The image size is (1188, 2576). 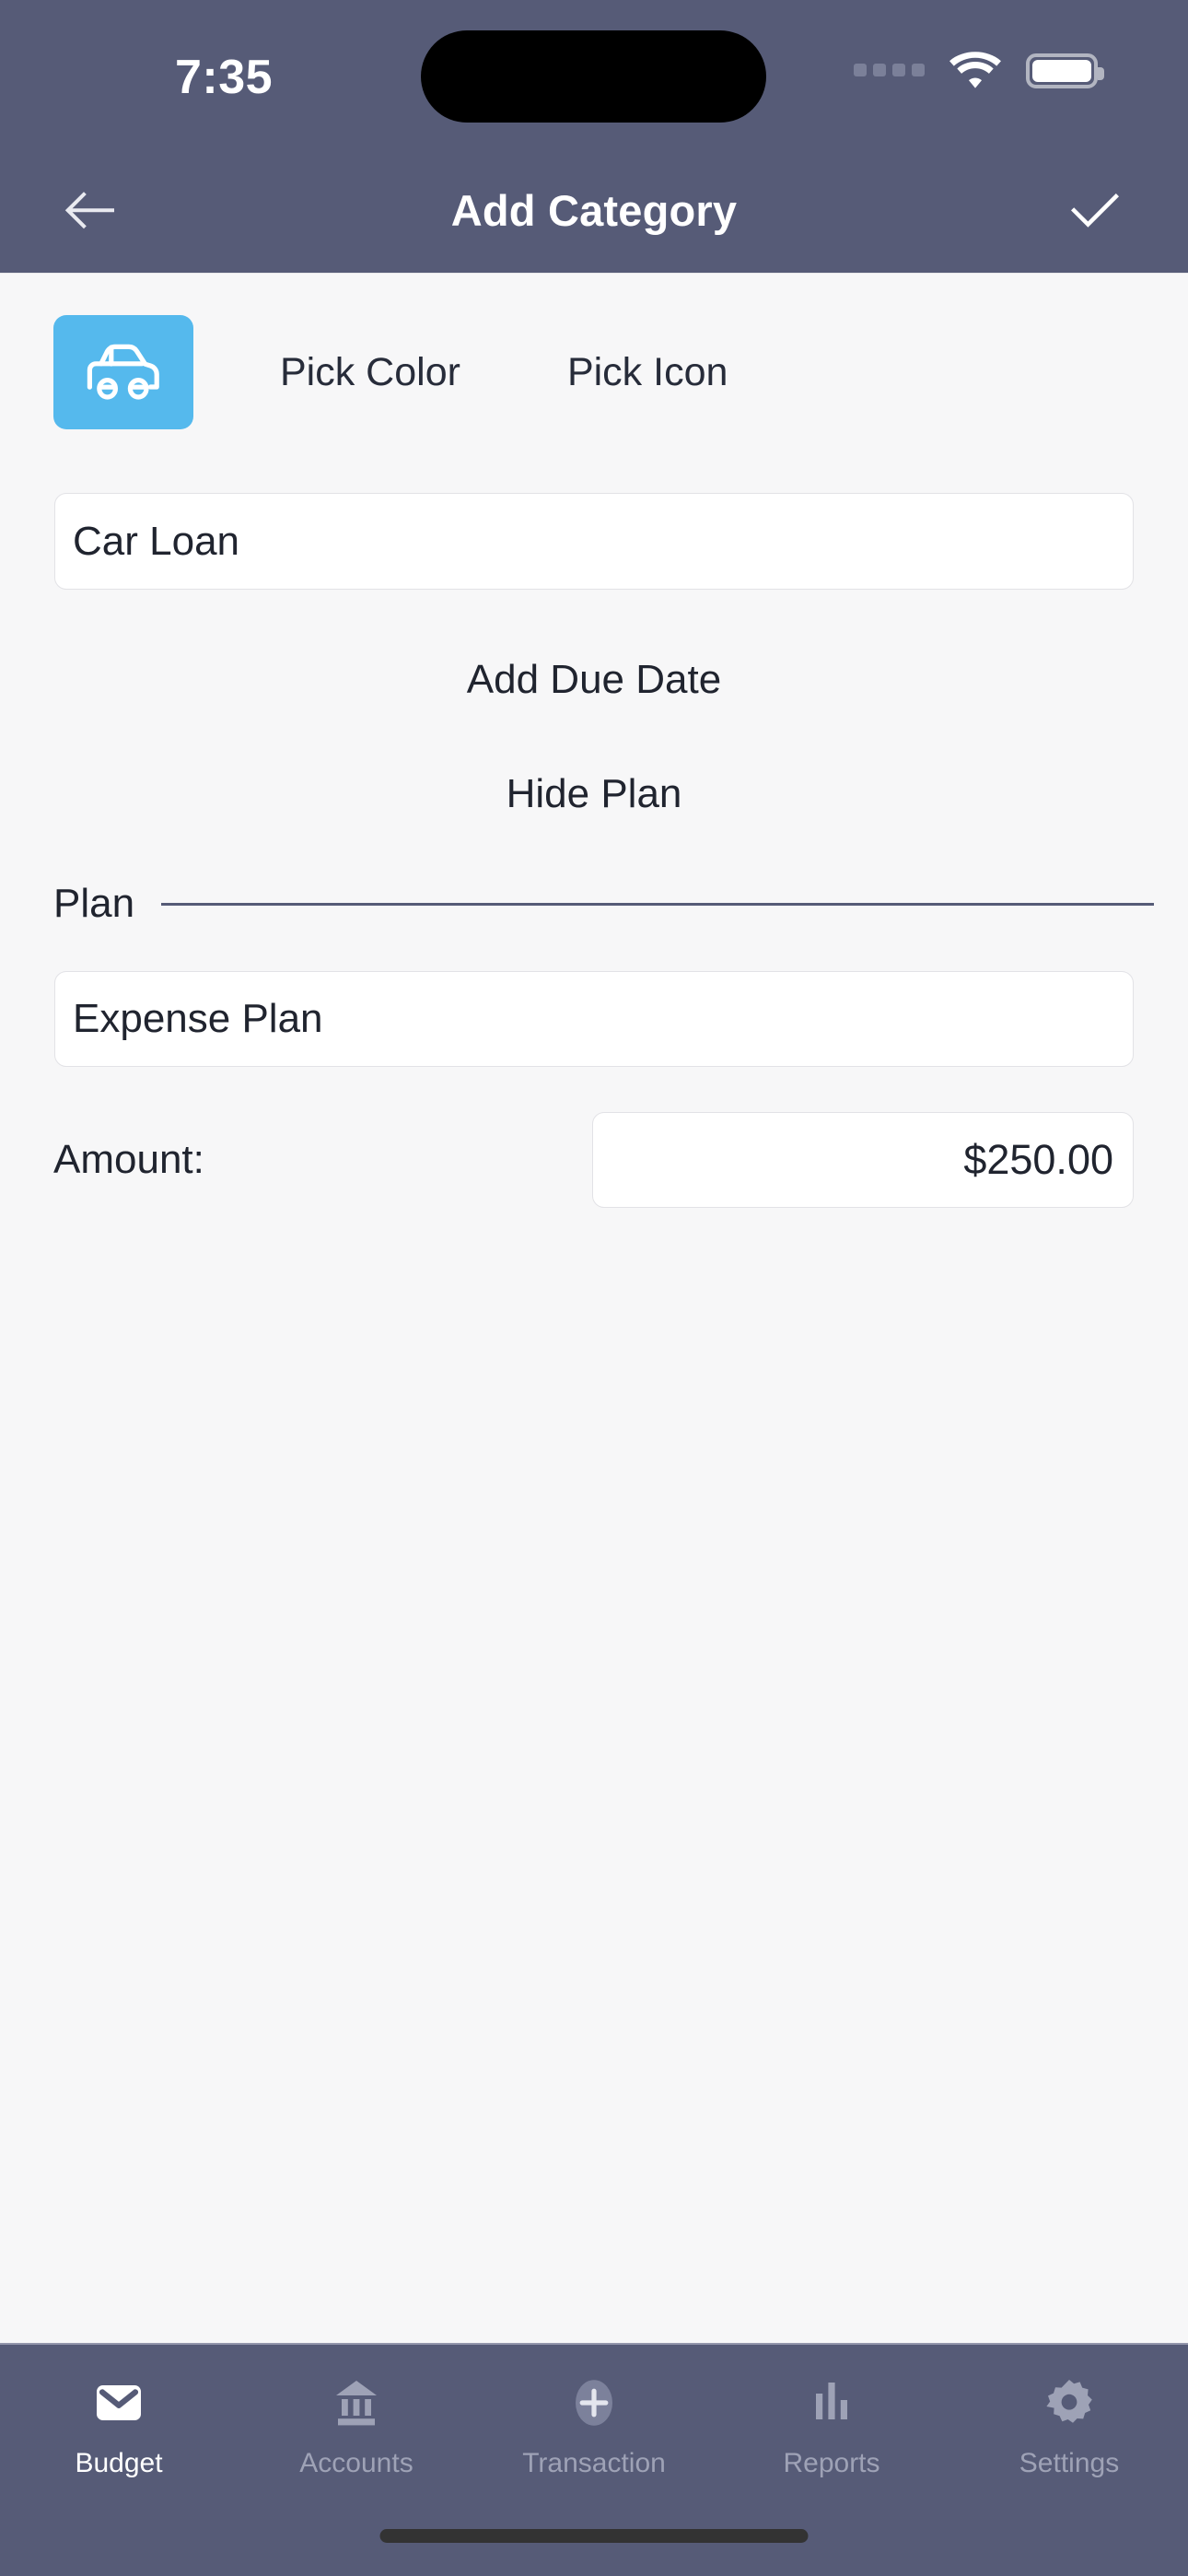 I want to click on nav-item-transaction: Transaction, so click(x=594, y=2425).